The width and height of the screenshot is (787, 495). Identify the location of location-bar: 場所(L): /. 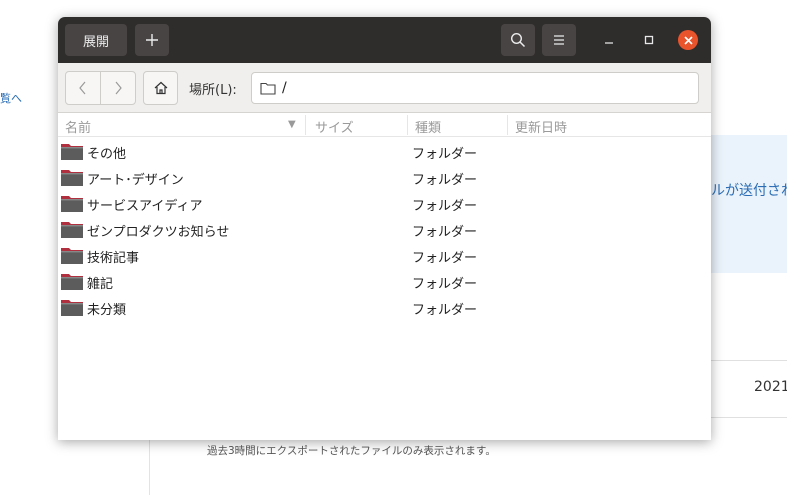
(384, 88).